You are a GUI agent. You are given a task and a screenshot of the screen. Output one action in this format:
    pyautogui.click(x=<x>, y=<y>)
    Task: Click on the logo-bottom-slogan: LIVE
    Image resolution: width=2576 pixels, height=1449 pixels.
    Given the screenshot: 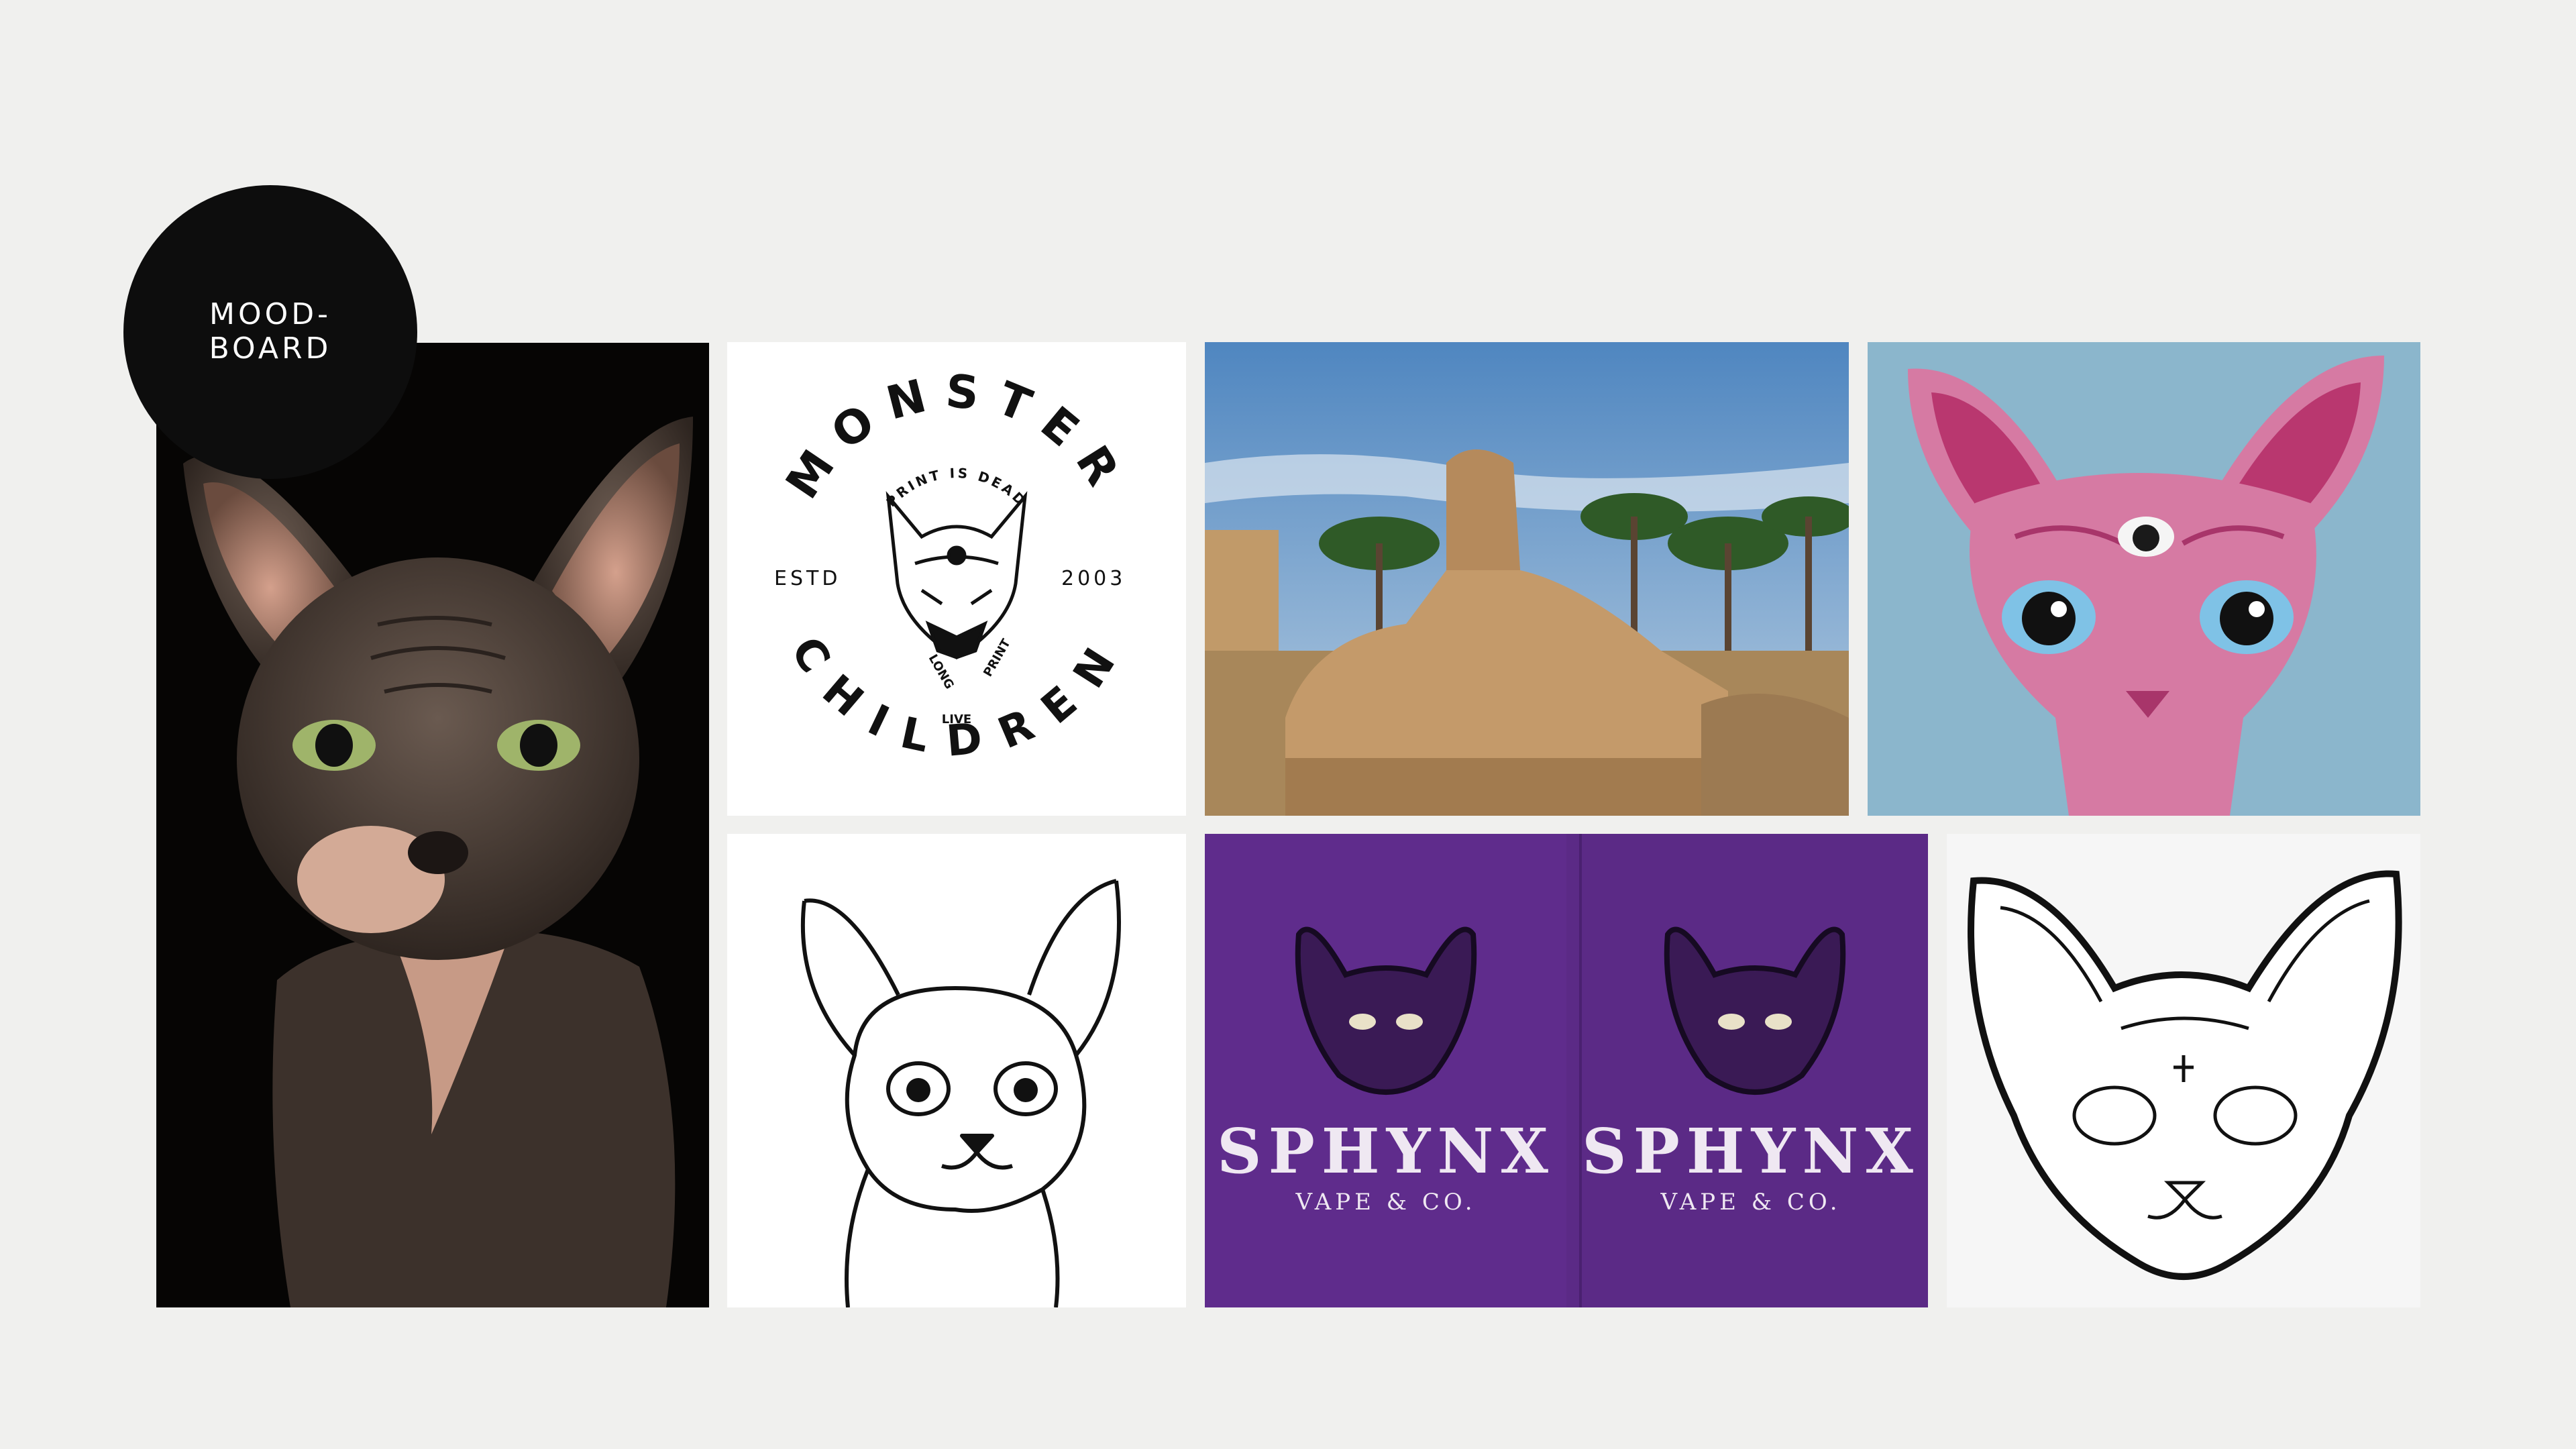 What is the action you would take?
    pyautogui.click(x=956, y=719)
    